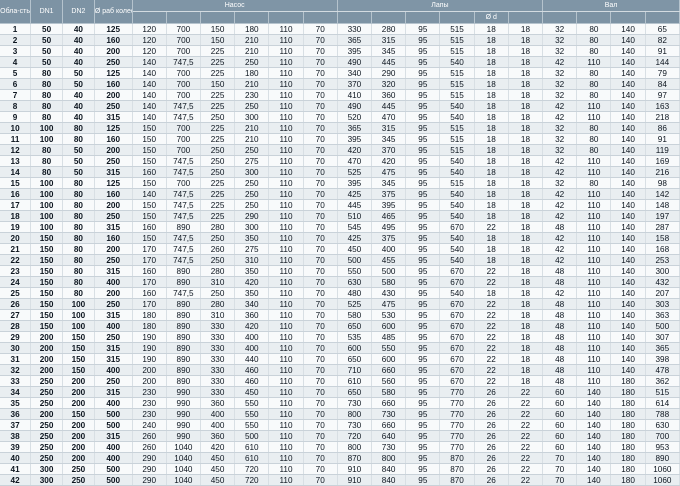 Image resolution: width=680 pixels, height=486 pixels. I want to click on table-cell: 460, so click(252, 381).